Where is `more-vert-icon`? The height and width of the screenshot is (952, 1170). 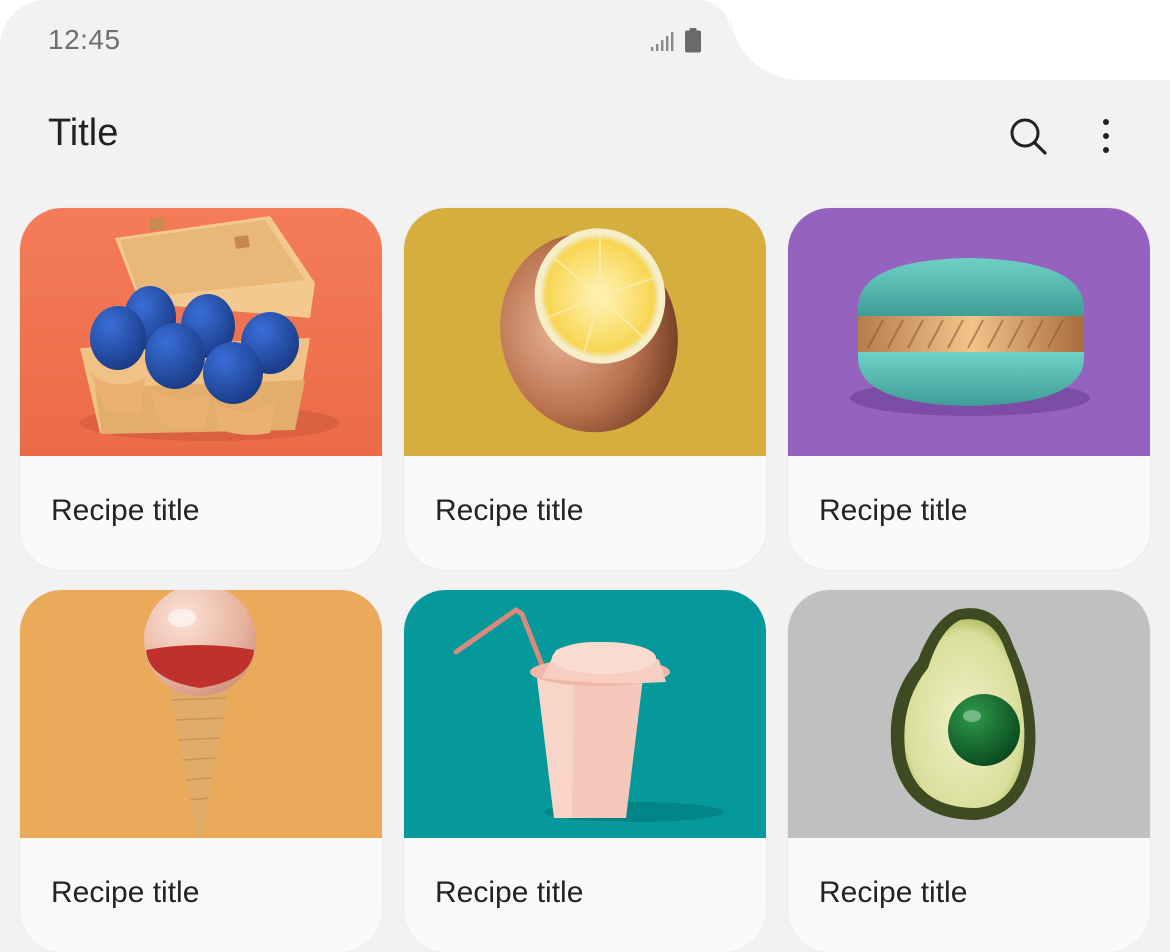 more-vert-icon is located at coordinates (1106, 136).